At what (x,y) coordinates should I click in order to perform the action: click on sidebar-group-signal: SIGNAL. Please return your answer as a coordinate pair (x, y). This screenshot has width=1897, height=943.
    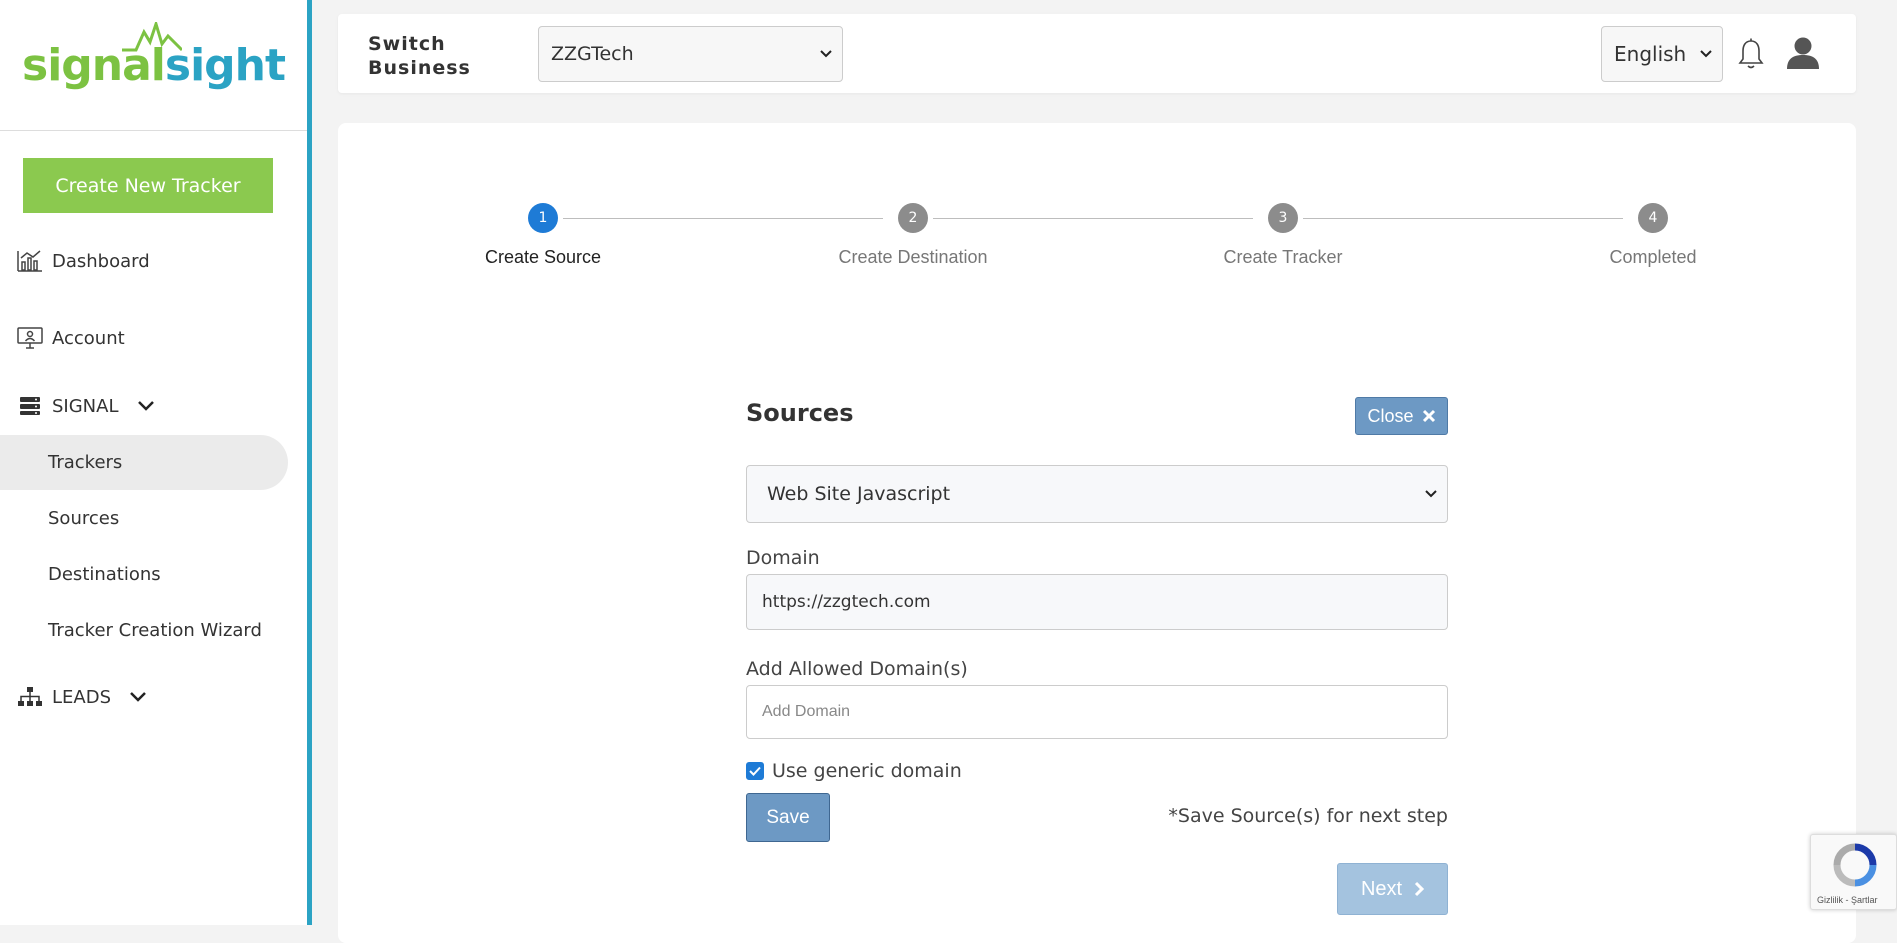
    Looking at the image, I should click on (145, 406).